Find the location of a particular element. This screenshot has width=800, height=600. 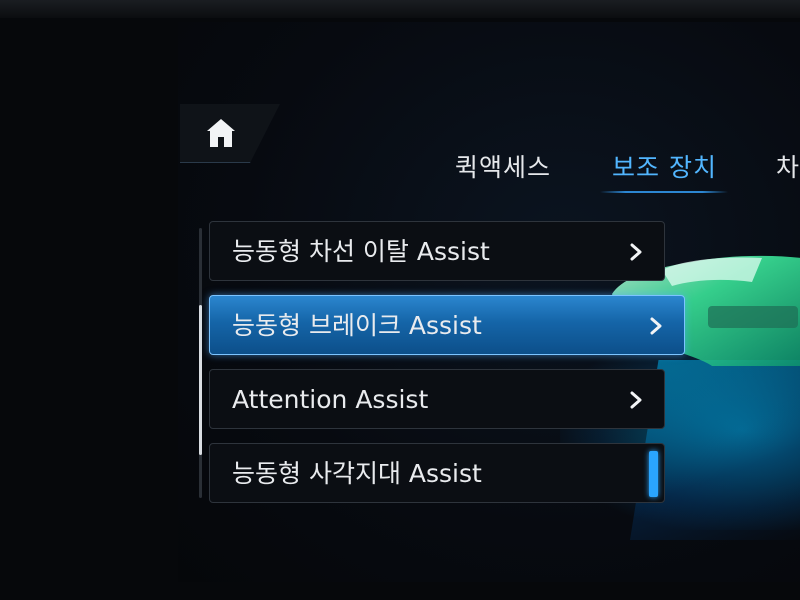

menu-item-label: 능동형 사각지대 Assist is located at coordinates (357, 473).